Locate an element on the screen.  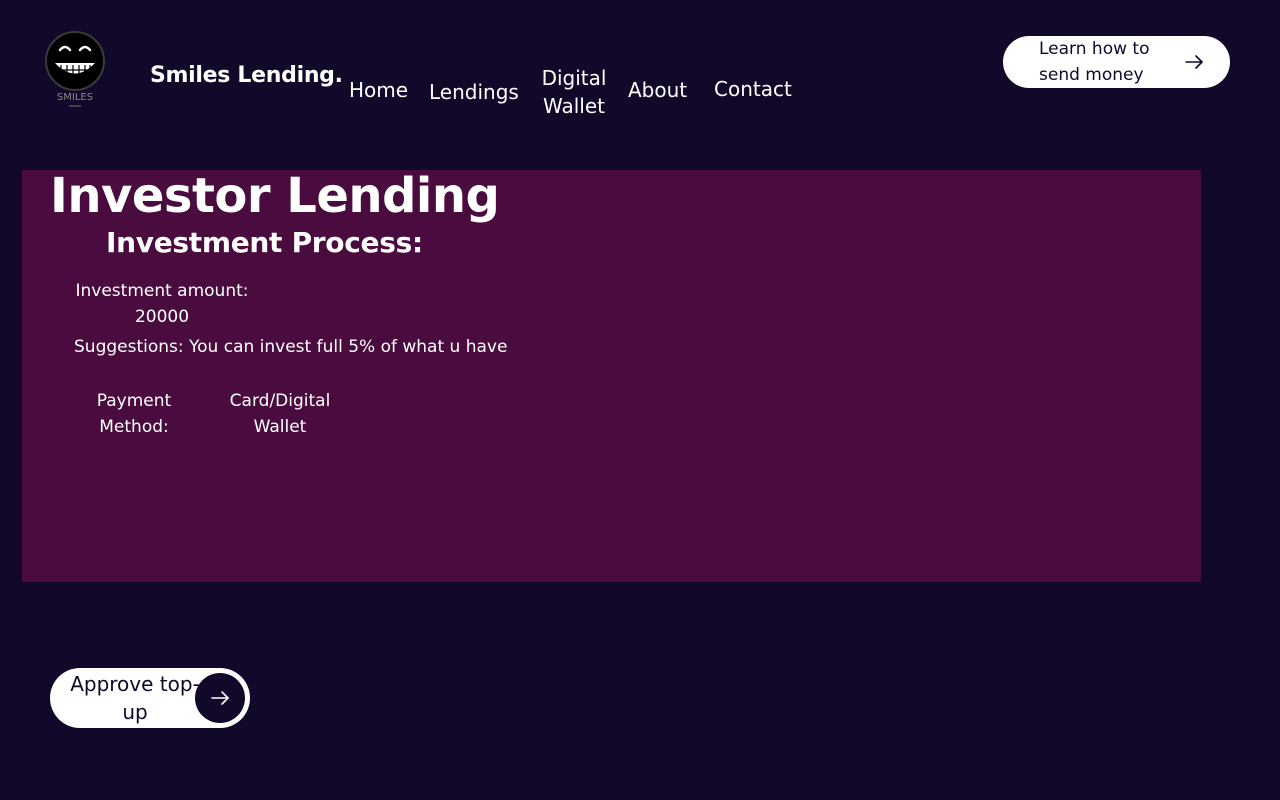
nav-digital-wallet: Digital Wallet is located at coordinates (574, 92).